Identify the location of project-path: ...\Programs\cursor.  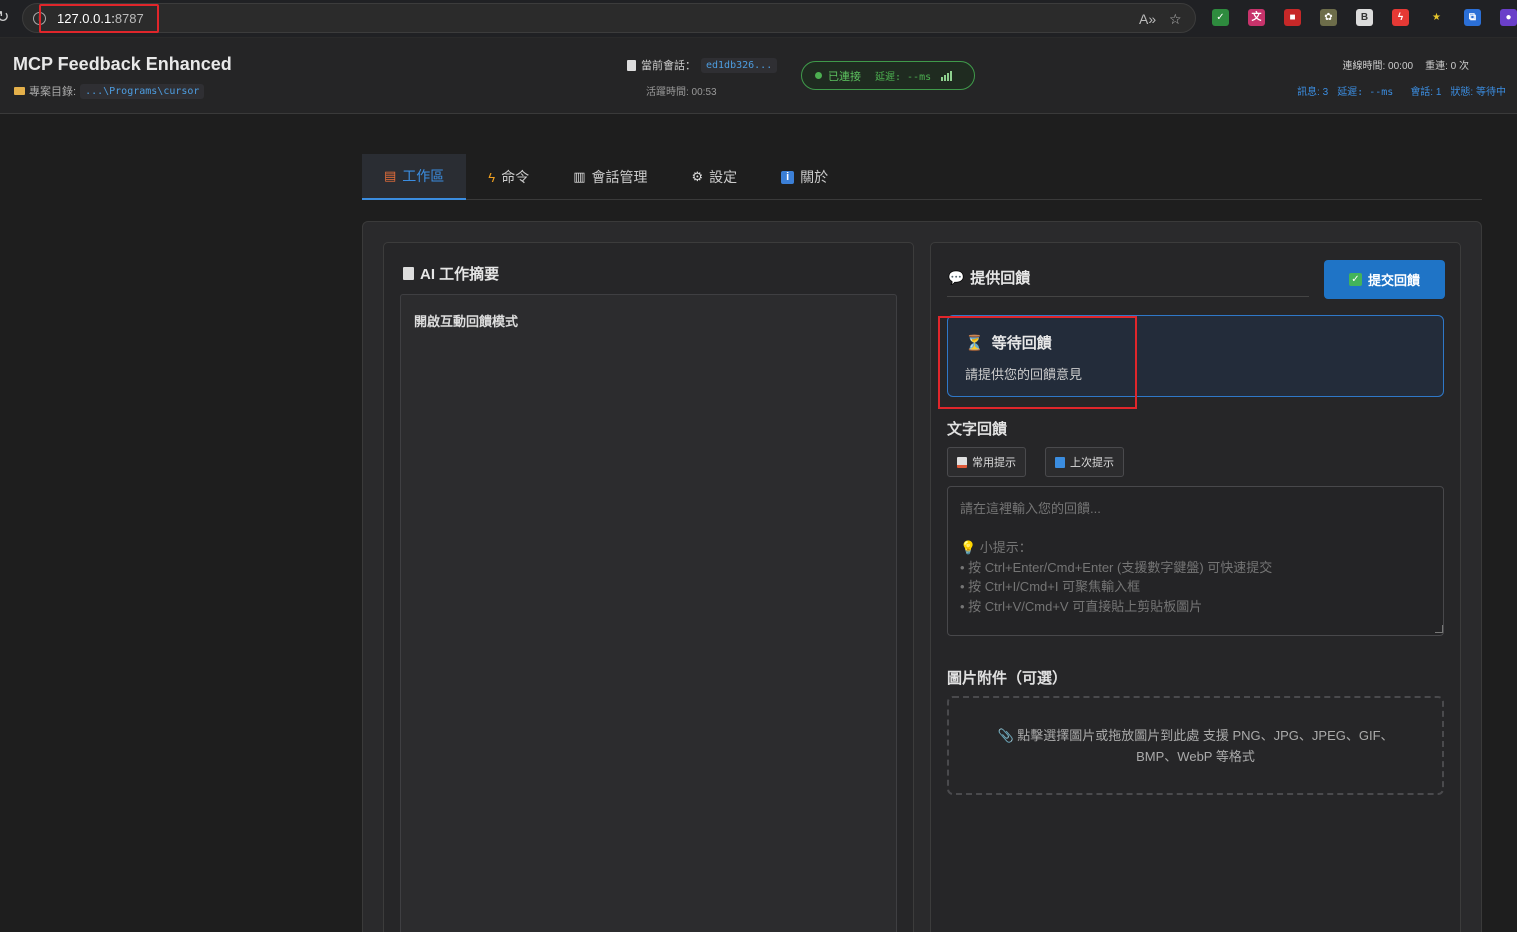
(142, 91).